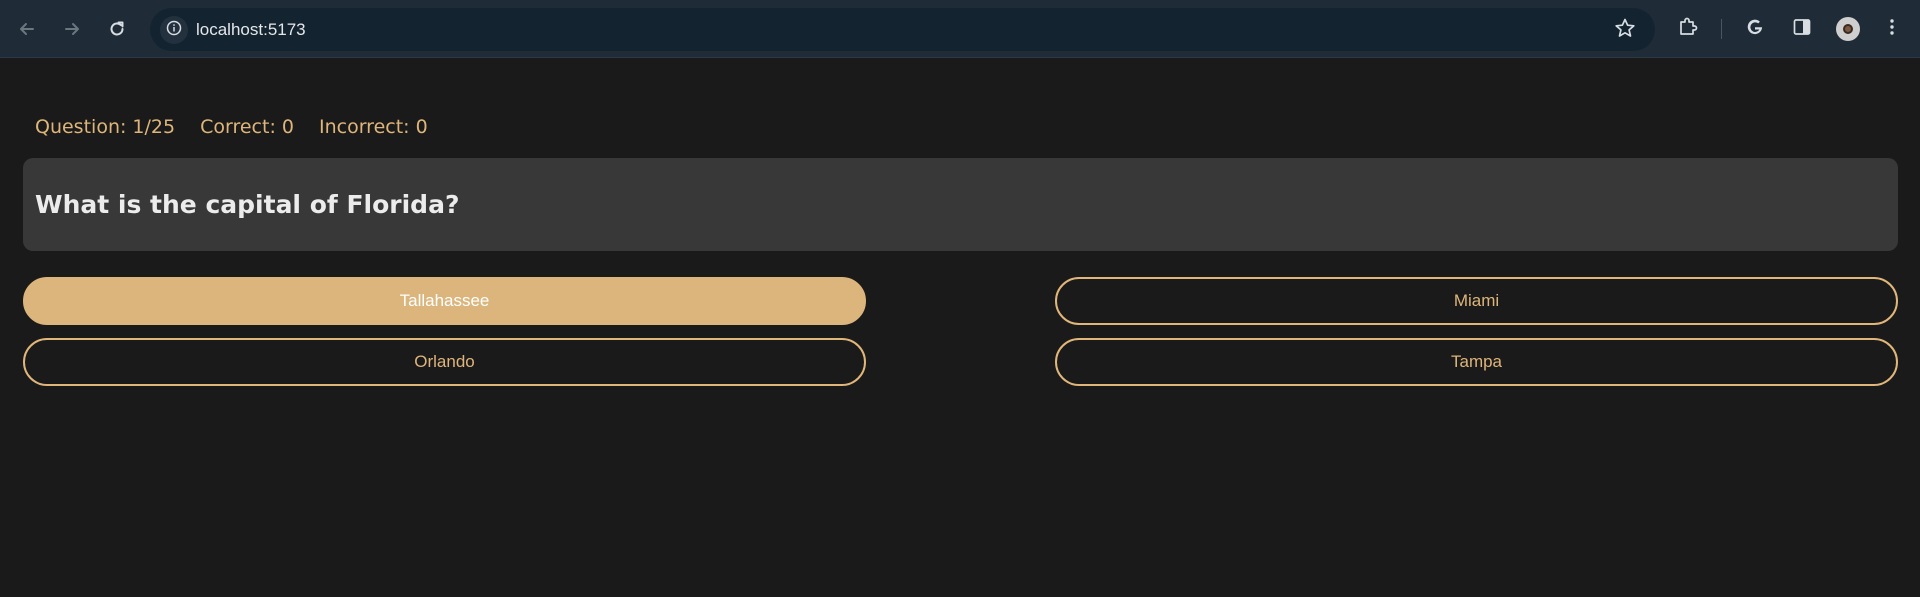 This screenshot has width=1920, height=597. Describe the element at coordinates (247, 204) in the screenshot. I see `question-text: What is the capital of Florida?` at that location.